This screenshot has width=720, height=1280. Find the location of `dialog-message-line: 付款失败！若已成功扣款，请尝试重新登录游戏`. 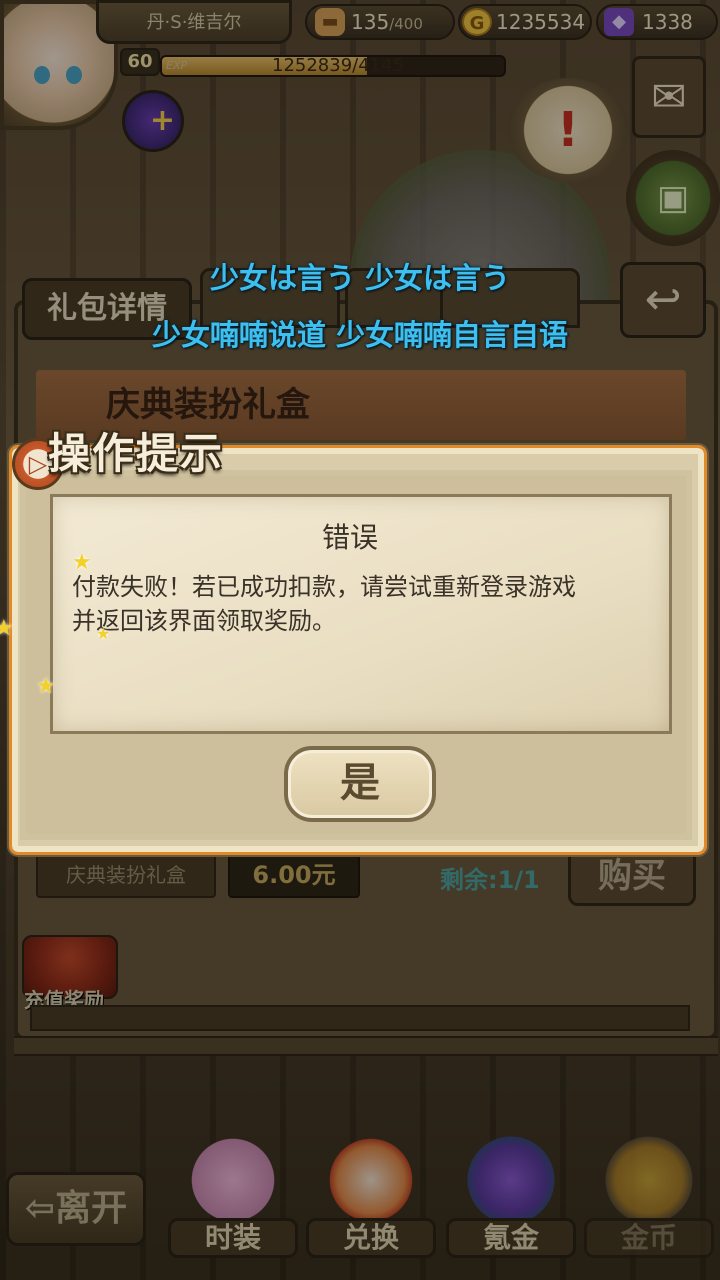

dialog-message-line: 付款失败！若已成功扣款，请尝试重新登录游戏 is located at coordinates (324, 587).